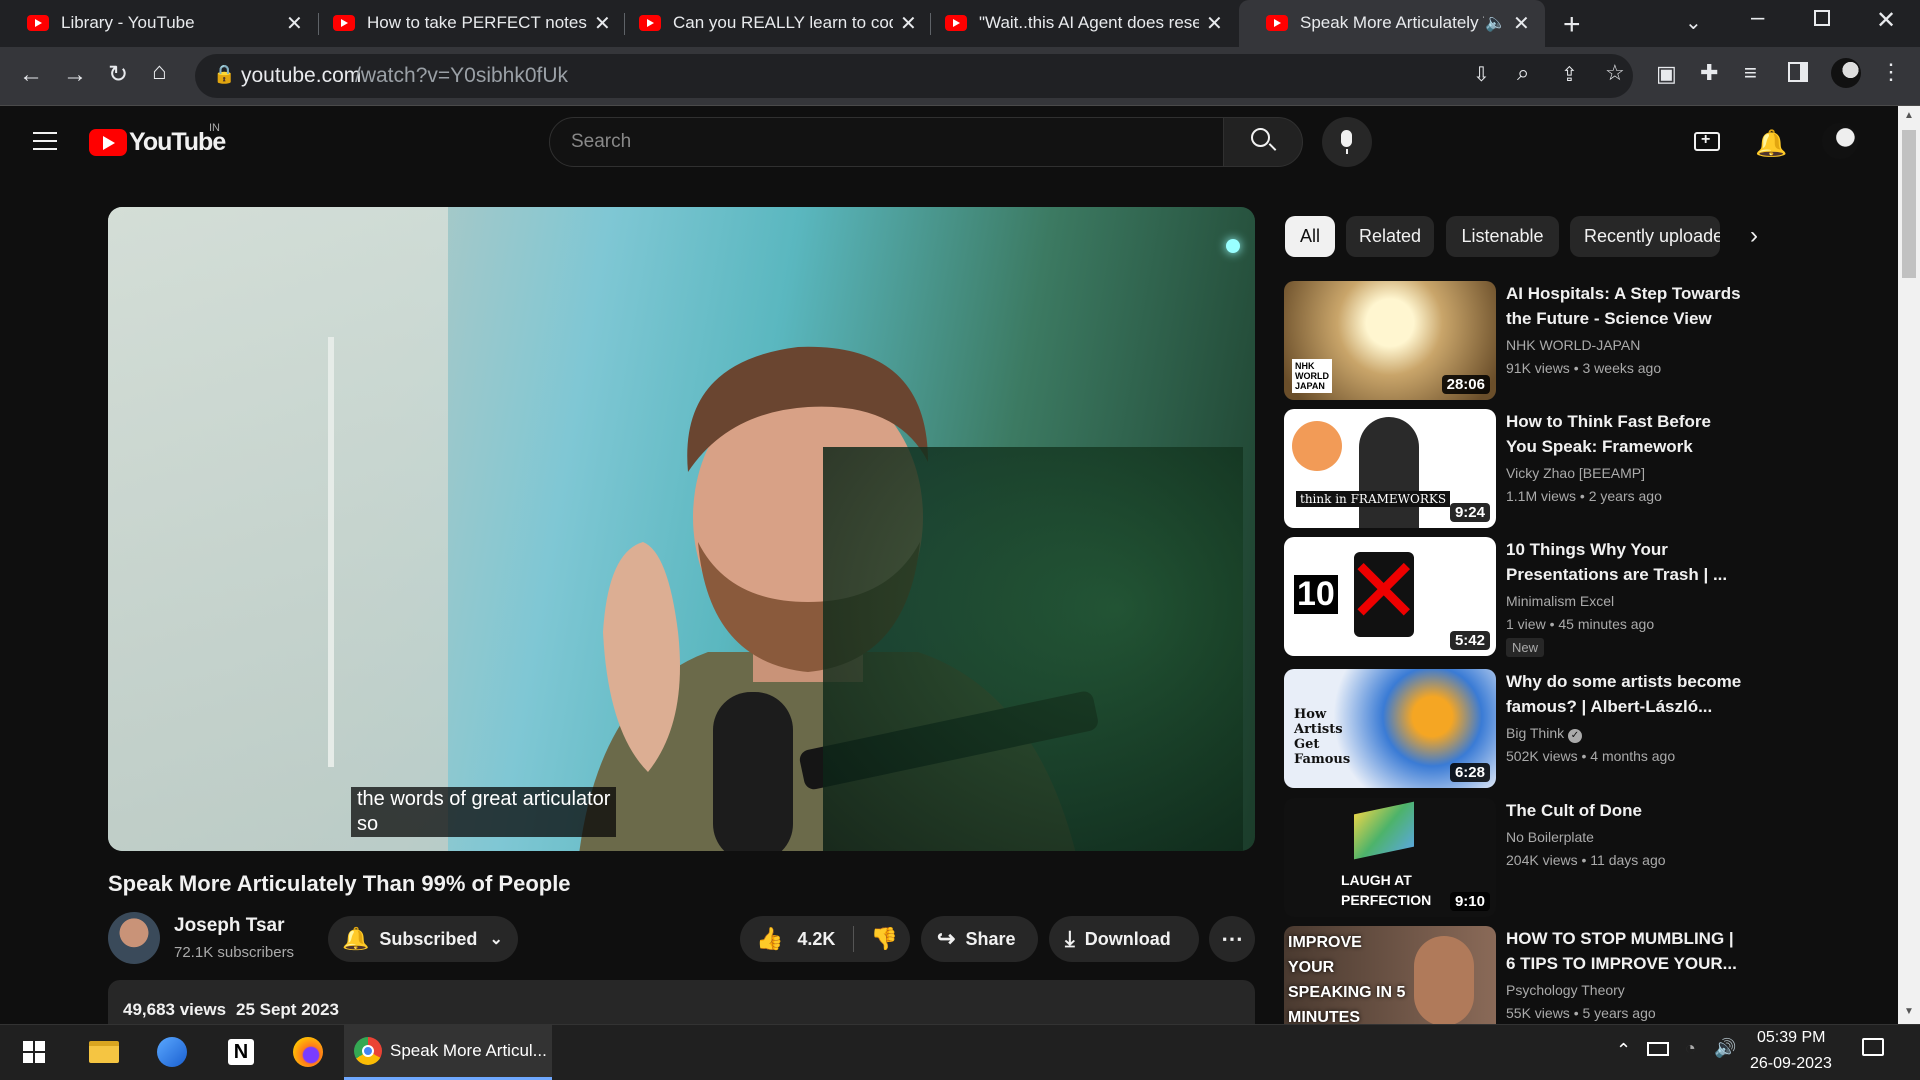 This screenshot has height=1080, width=1920. What do you see at coordinates (1502, 236) in the screenshot?
I see `chip-listenable: Listenable` at bounding box center [1502, 236].